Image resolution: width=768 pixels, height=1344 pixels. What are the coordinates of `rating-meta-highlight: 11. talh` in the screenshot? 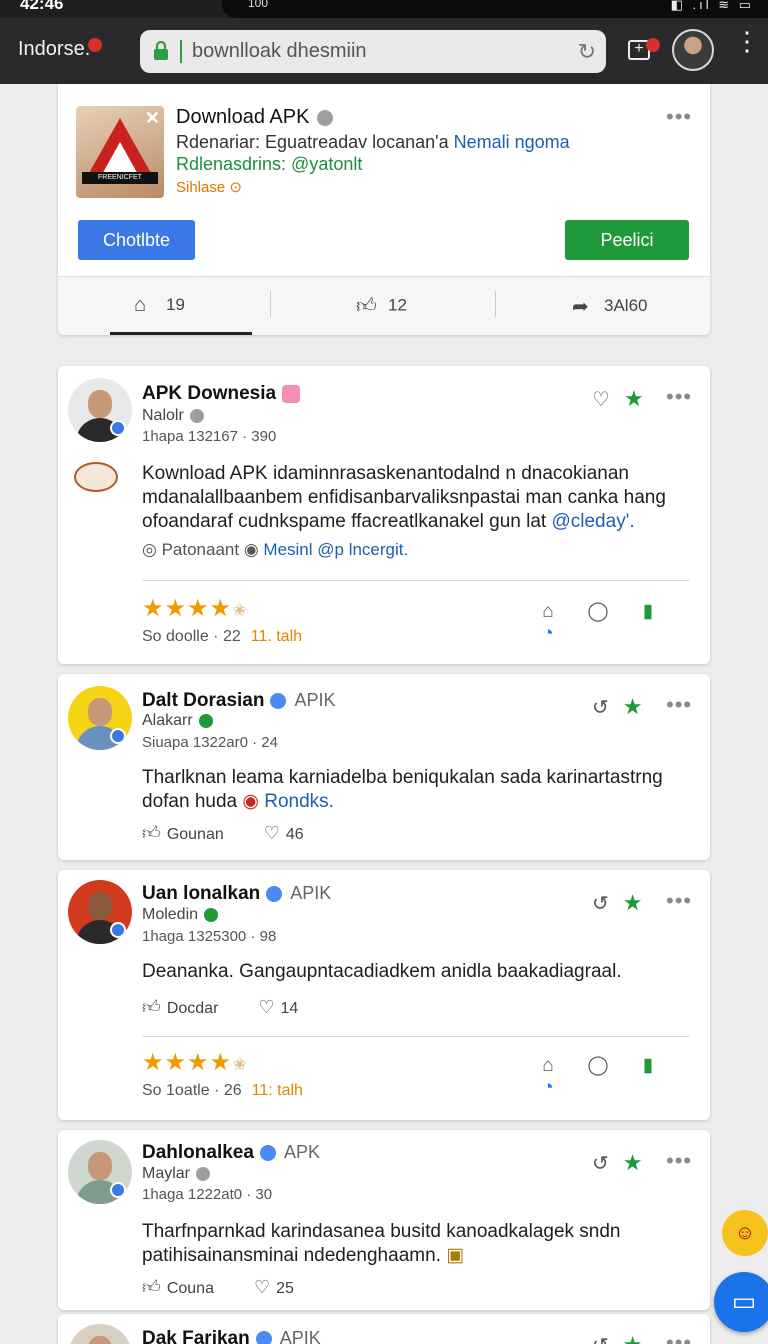 It's located at (276, 636).